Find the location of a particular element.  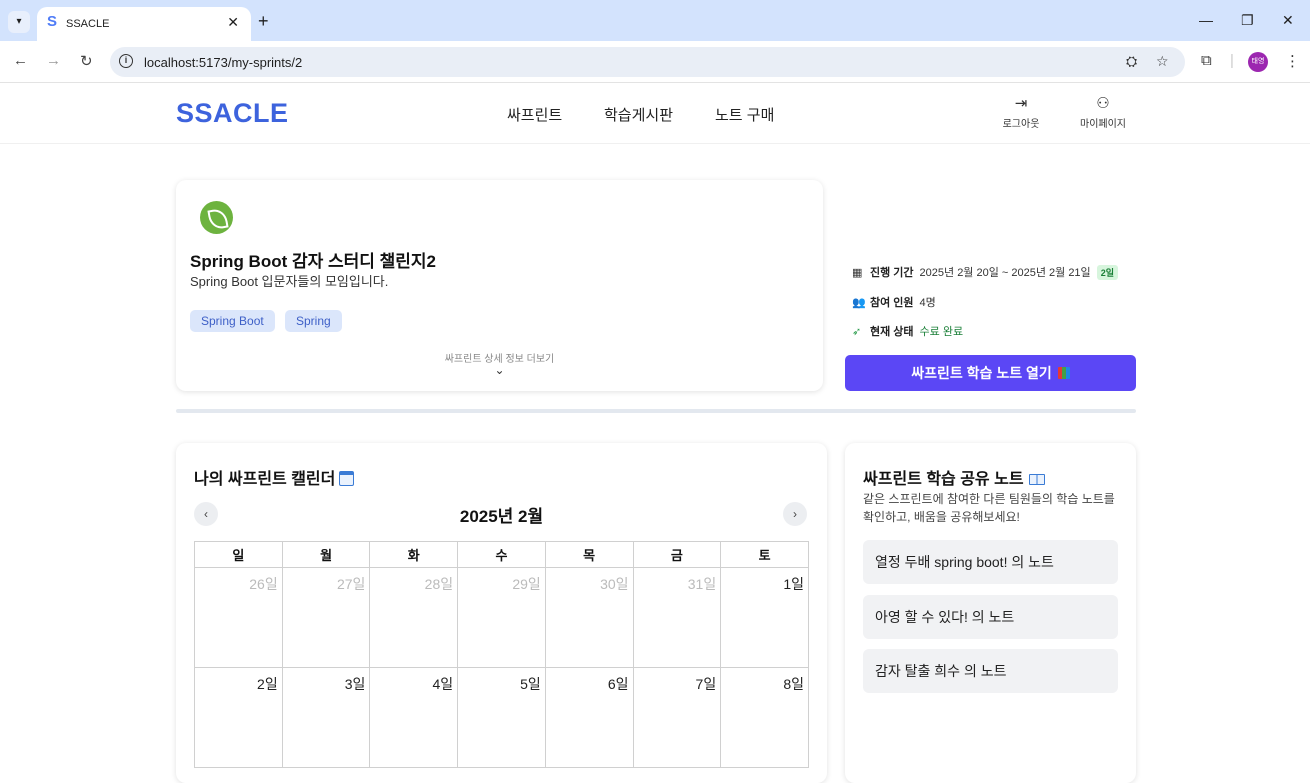

calendar-day-cell: 3일 is located at coordinates (326, 717).